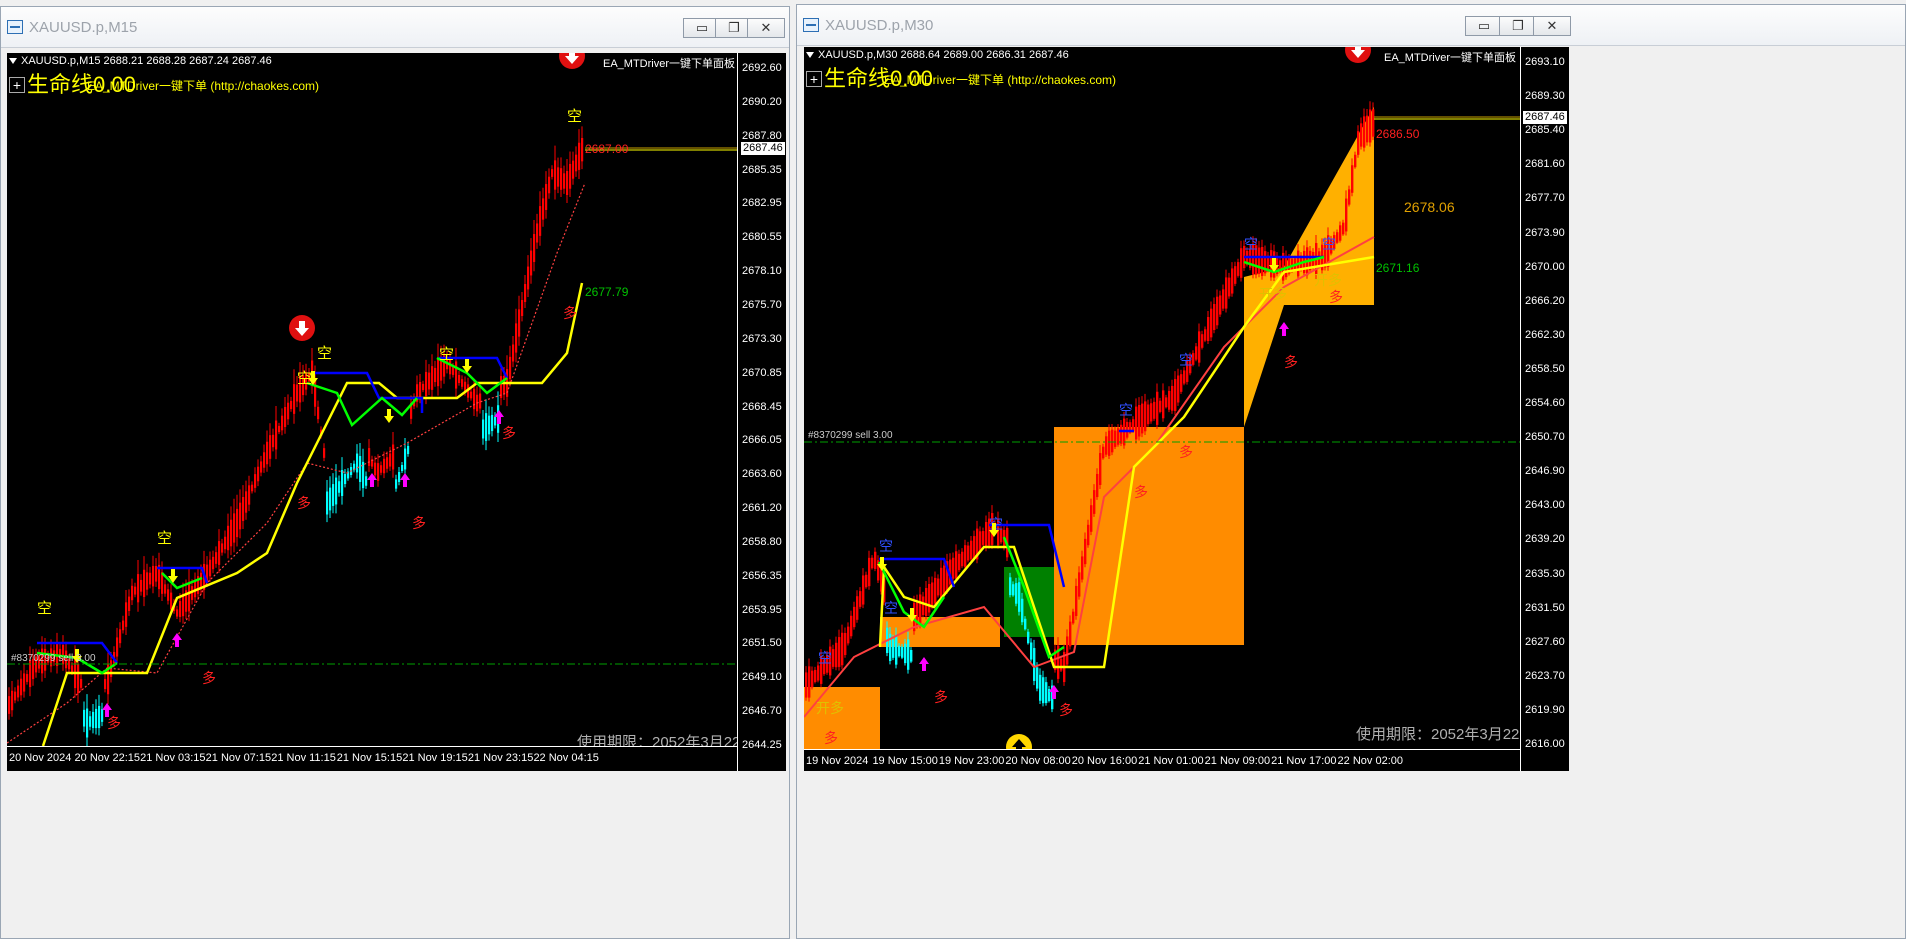  What do you see at coordinates (1545, 437) in the screenshot?
I see `price-tick-label: 2650.70` at bounding box center [1545, 437].